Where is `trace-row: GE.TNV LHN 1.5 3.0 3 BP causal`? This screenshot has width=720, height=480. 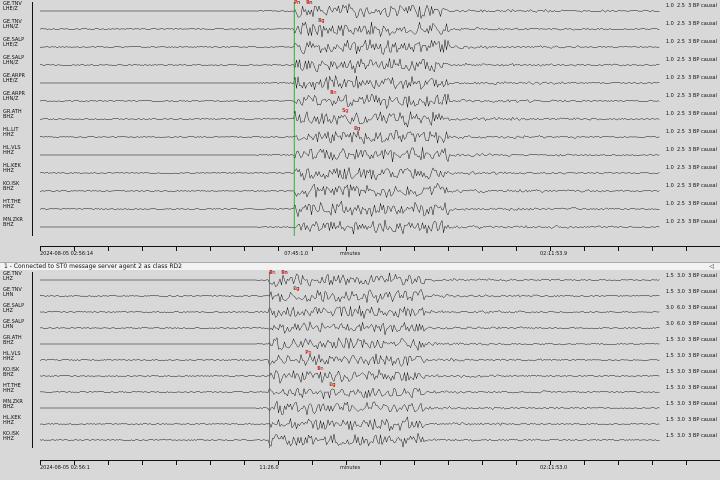
trace-row: GE.TNV LHN 1.5 3.0 3 BP causal is located at coordinates (360, 296).